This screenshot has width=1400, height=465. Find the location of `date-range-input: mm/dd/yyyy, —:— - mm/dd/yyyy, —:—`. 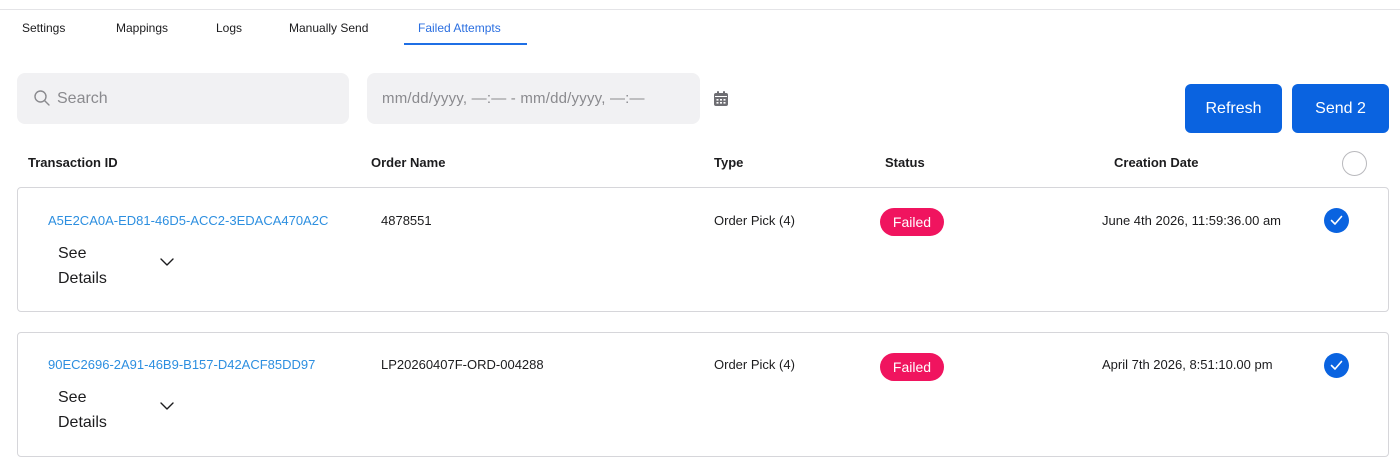

date-range-input: mm/dd/yyyy, —:— - mm/dd/yyyy, —:— is located at coordinates (533, 98).